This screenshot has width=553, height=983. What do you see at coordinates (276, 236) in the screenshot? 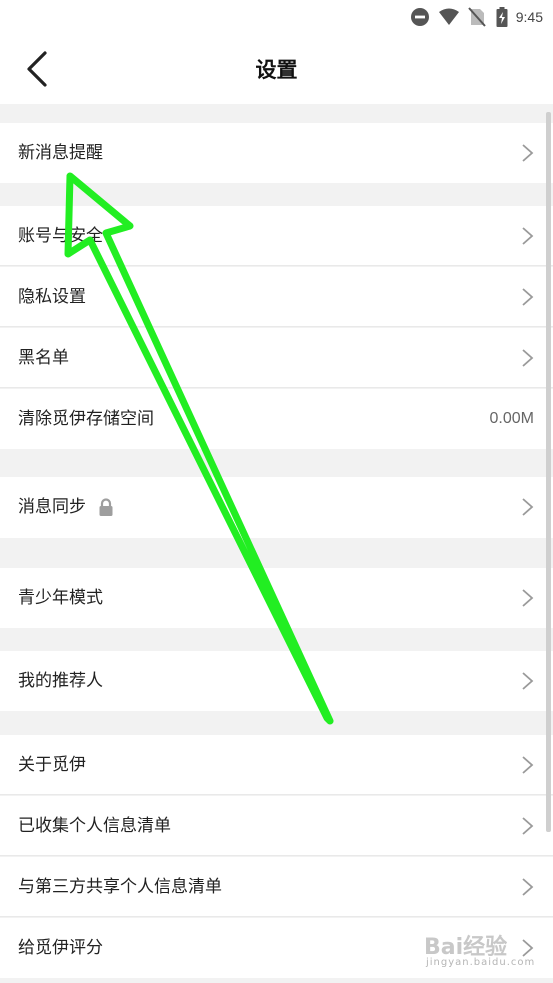
I see `row-account-security: 账号与安全` at bounding box center [276, 236].